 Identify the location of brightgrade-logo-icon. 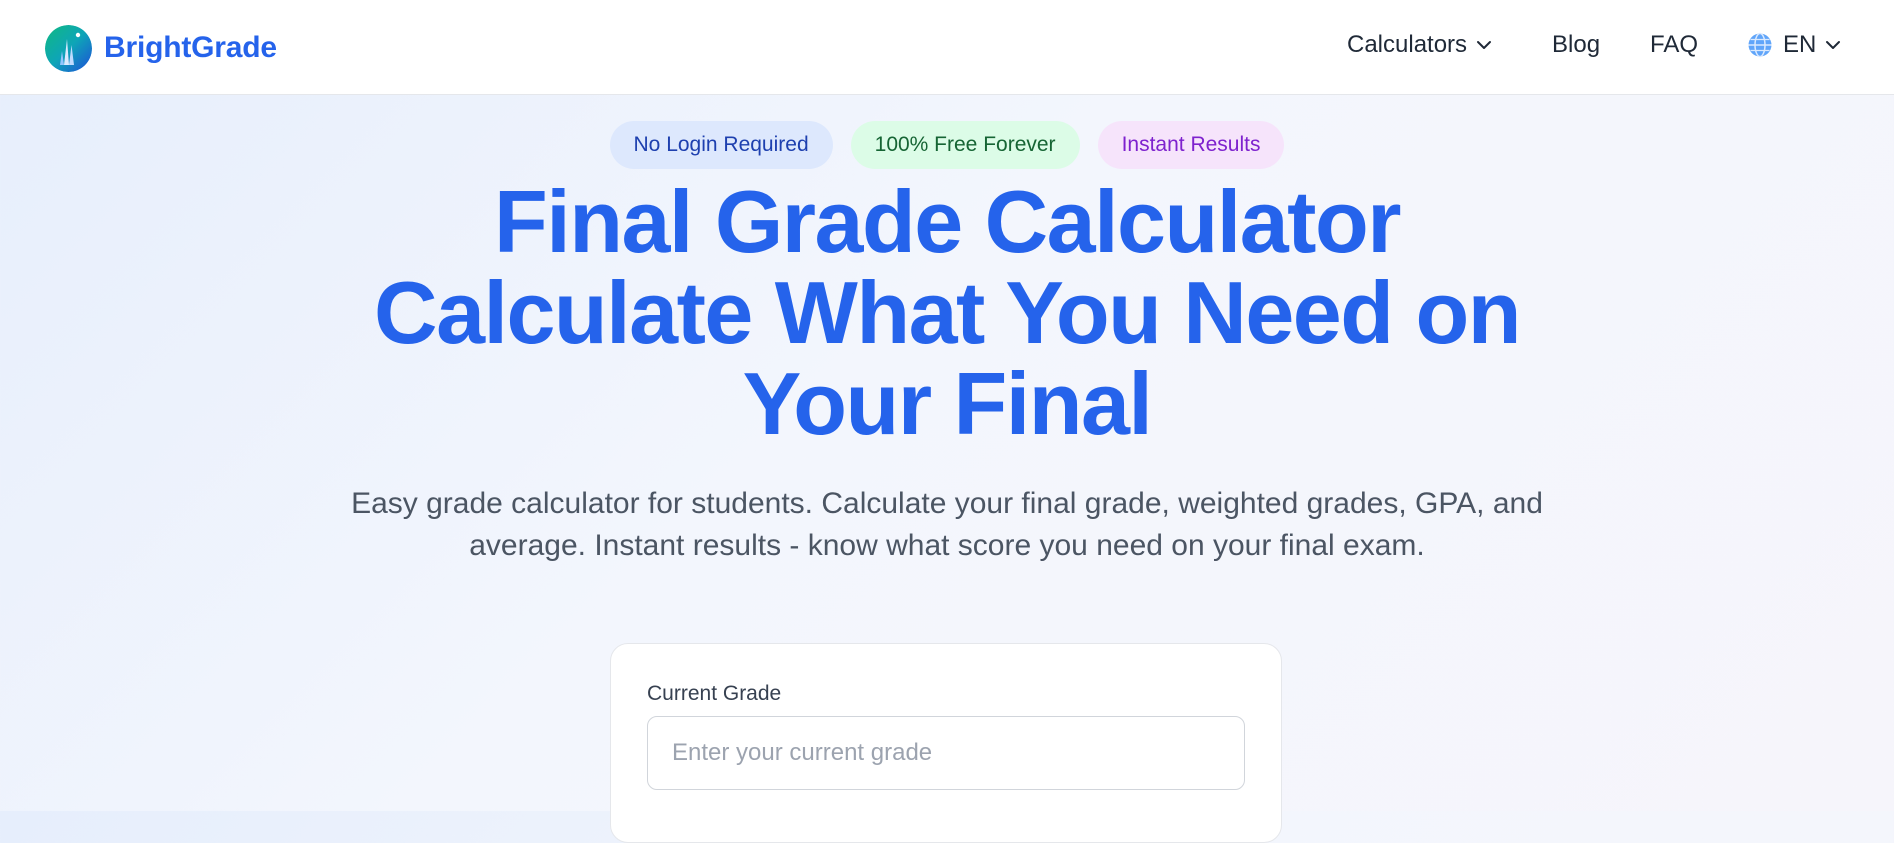
(68, 48).